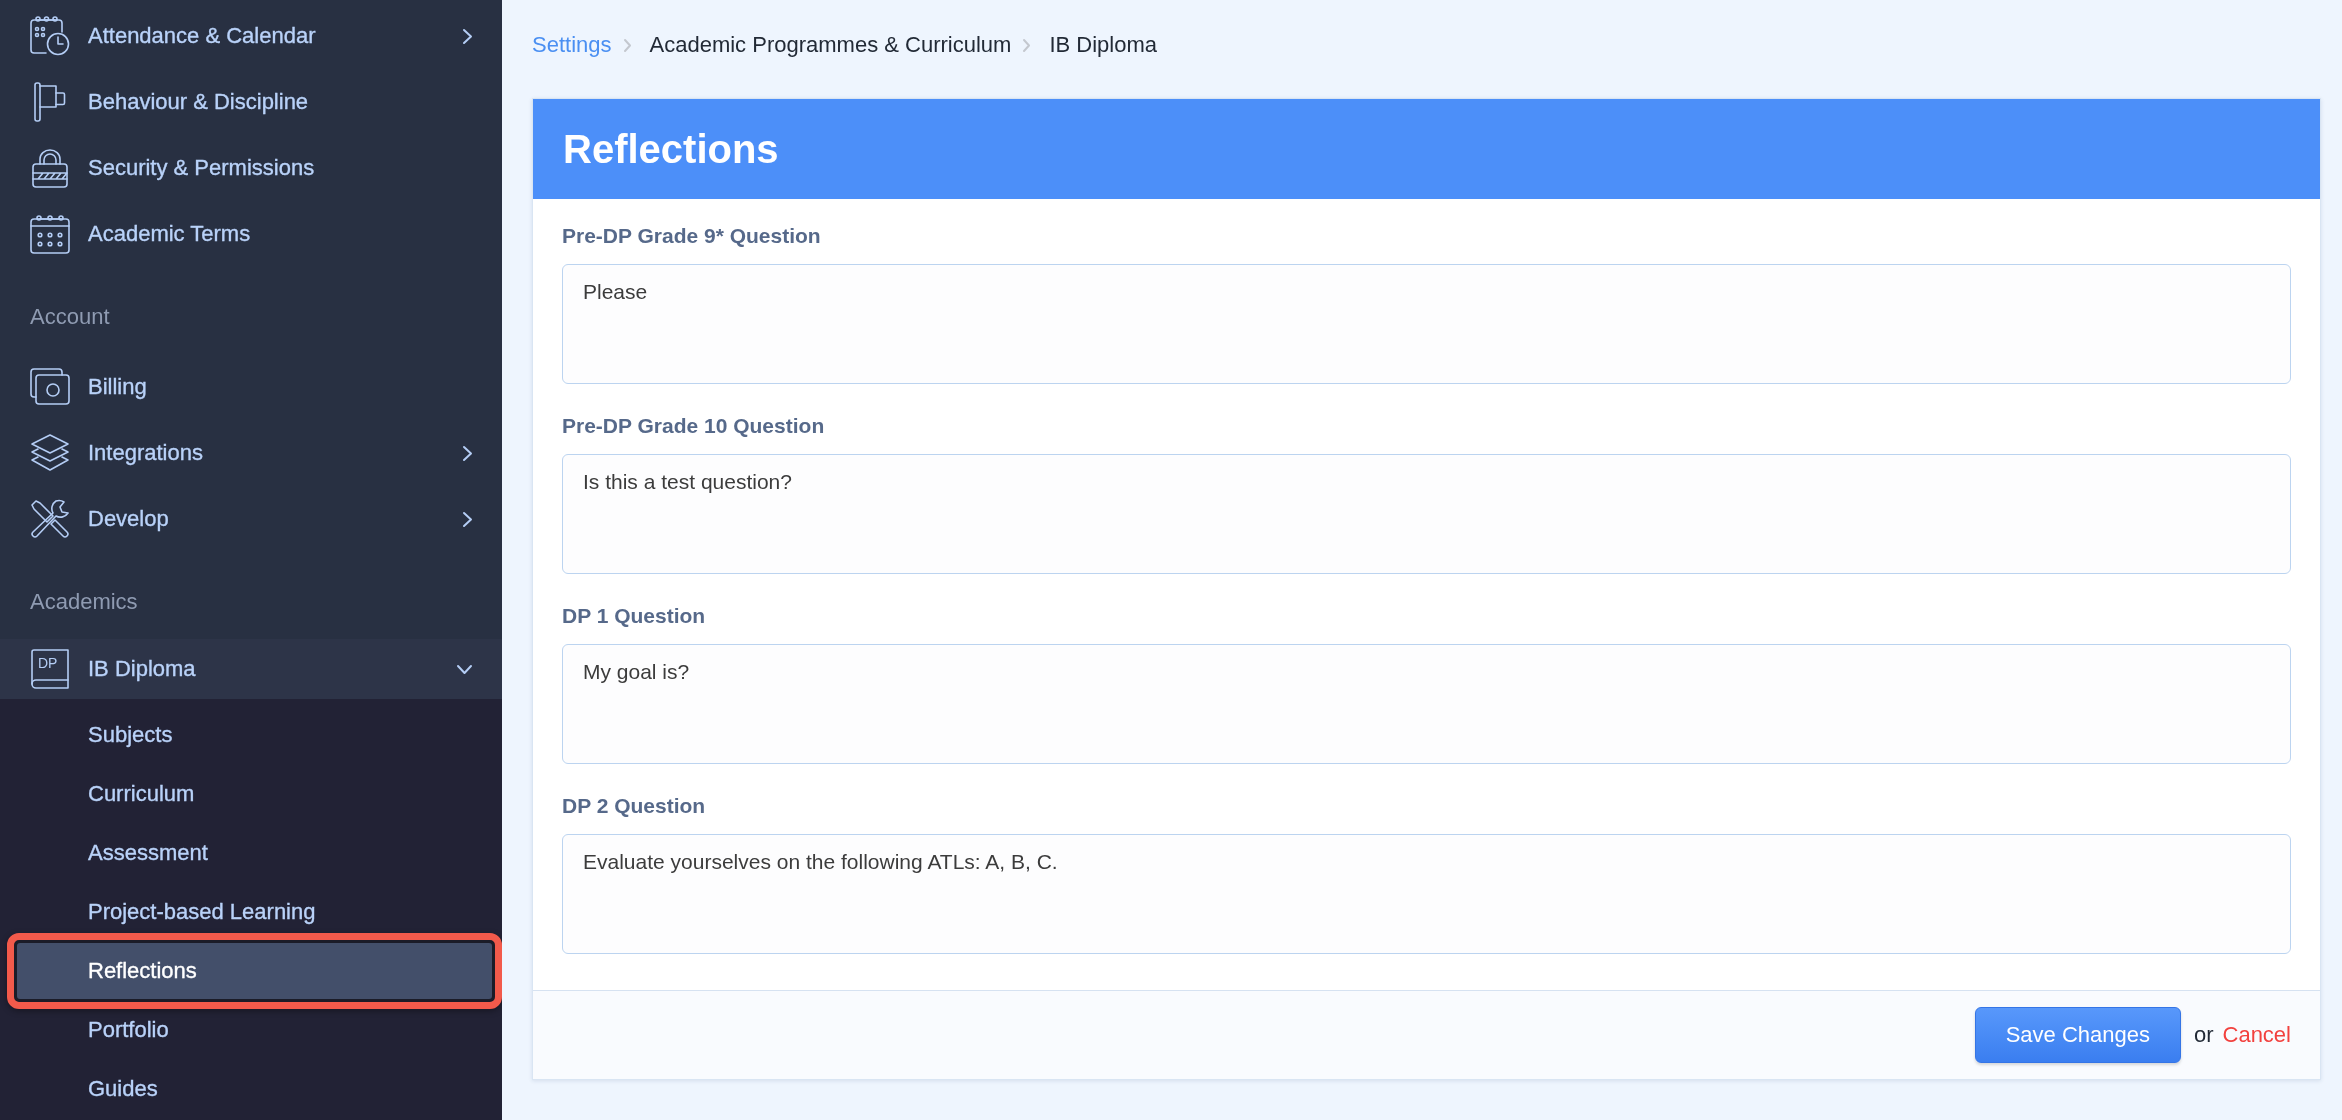  Describe the element at coordinates (2256, 1035) in the screenshot. I see `cancel-link: Cancel` at that location.